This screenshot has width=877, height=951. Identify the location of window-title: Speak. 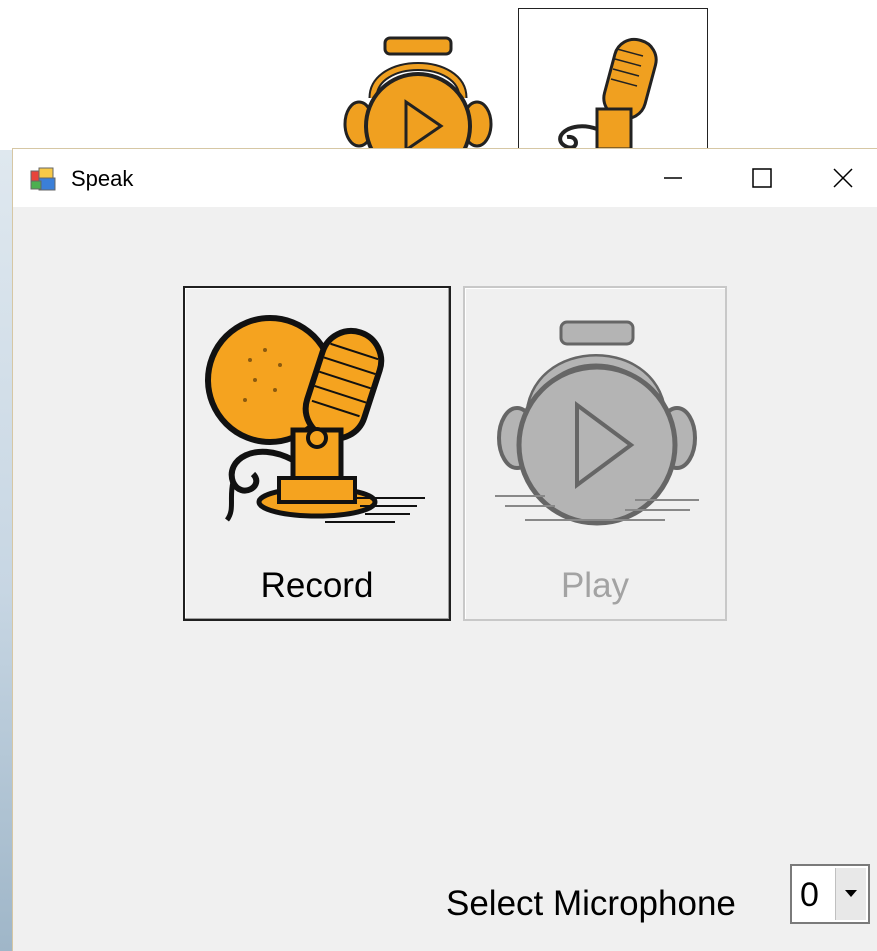
(102, 178).